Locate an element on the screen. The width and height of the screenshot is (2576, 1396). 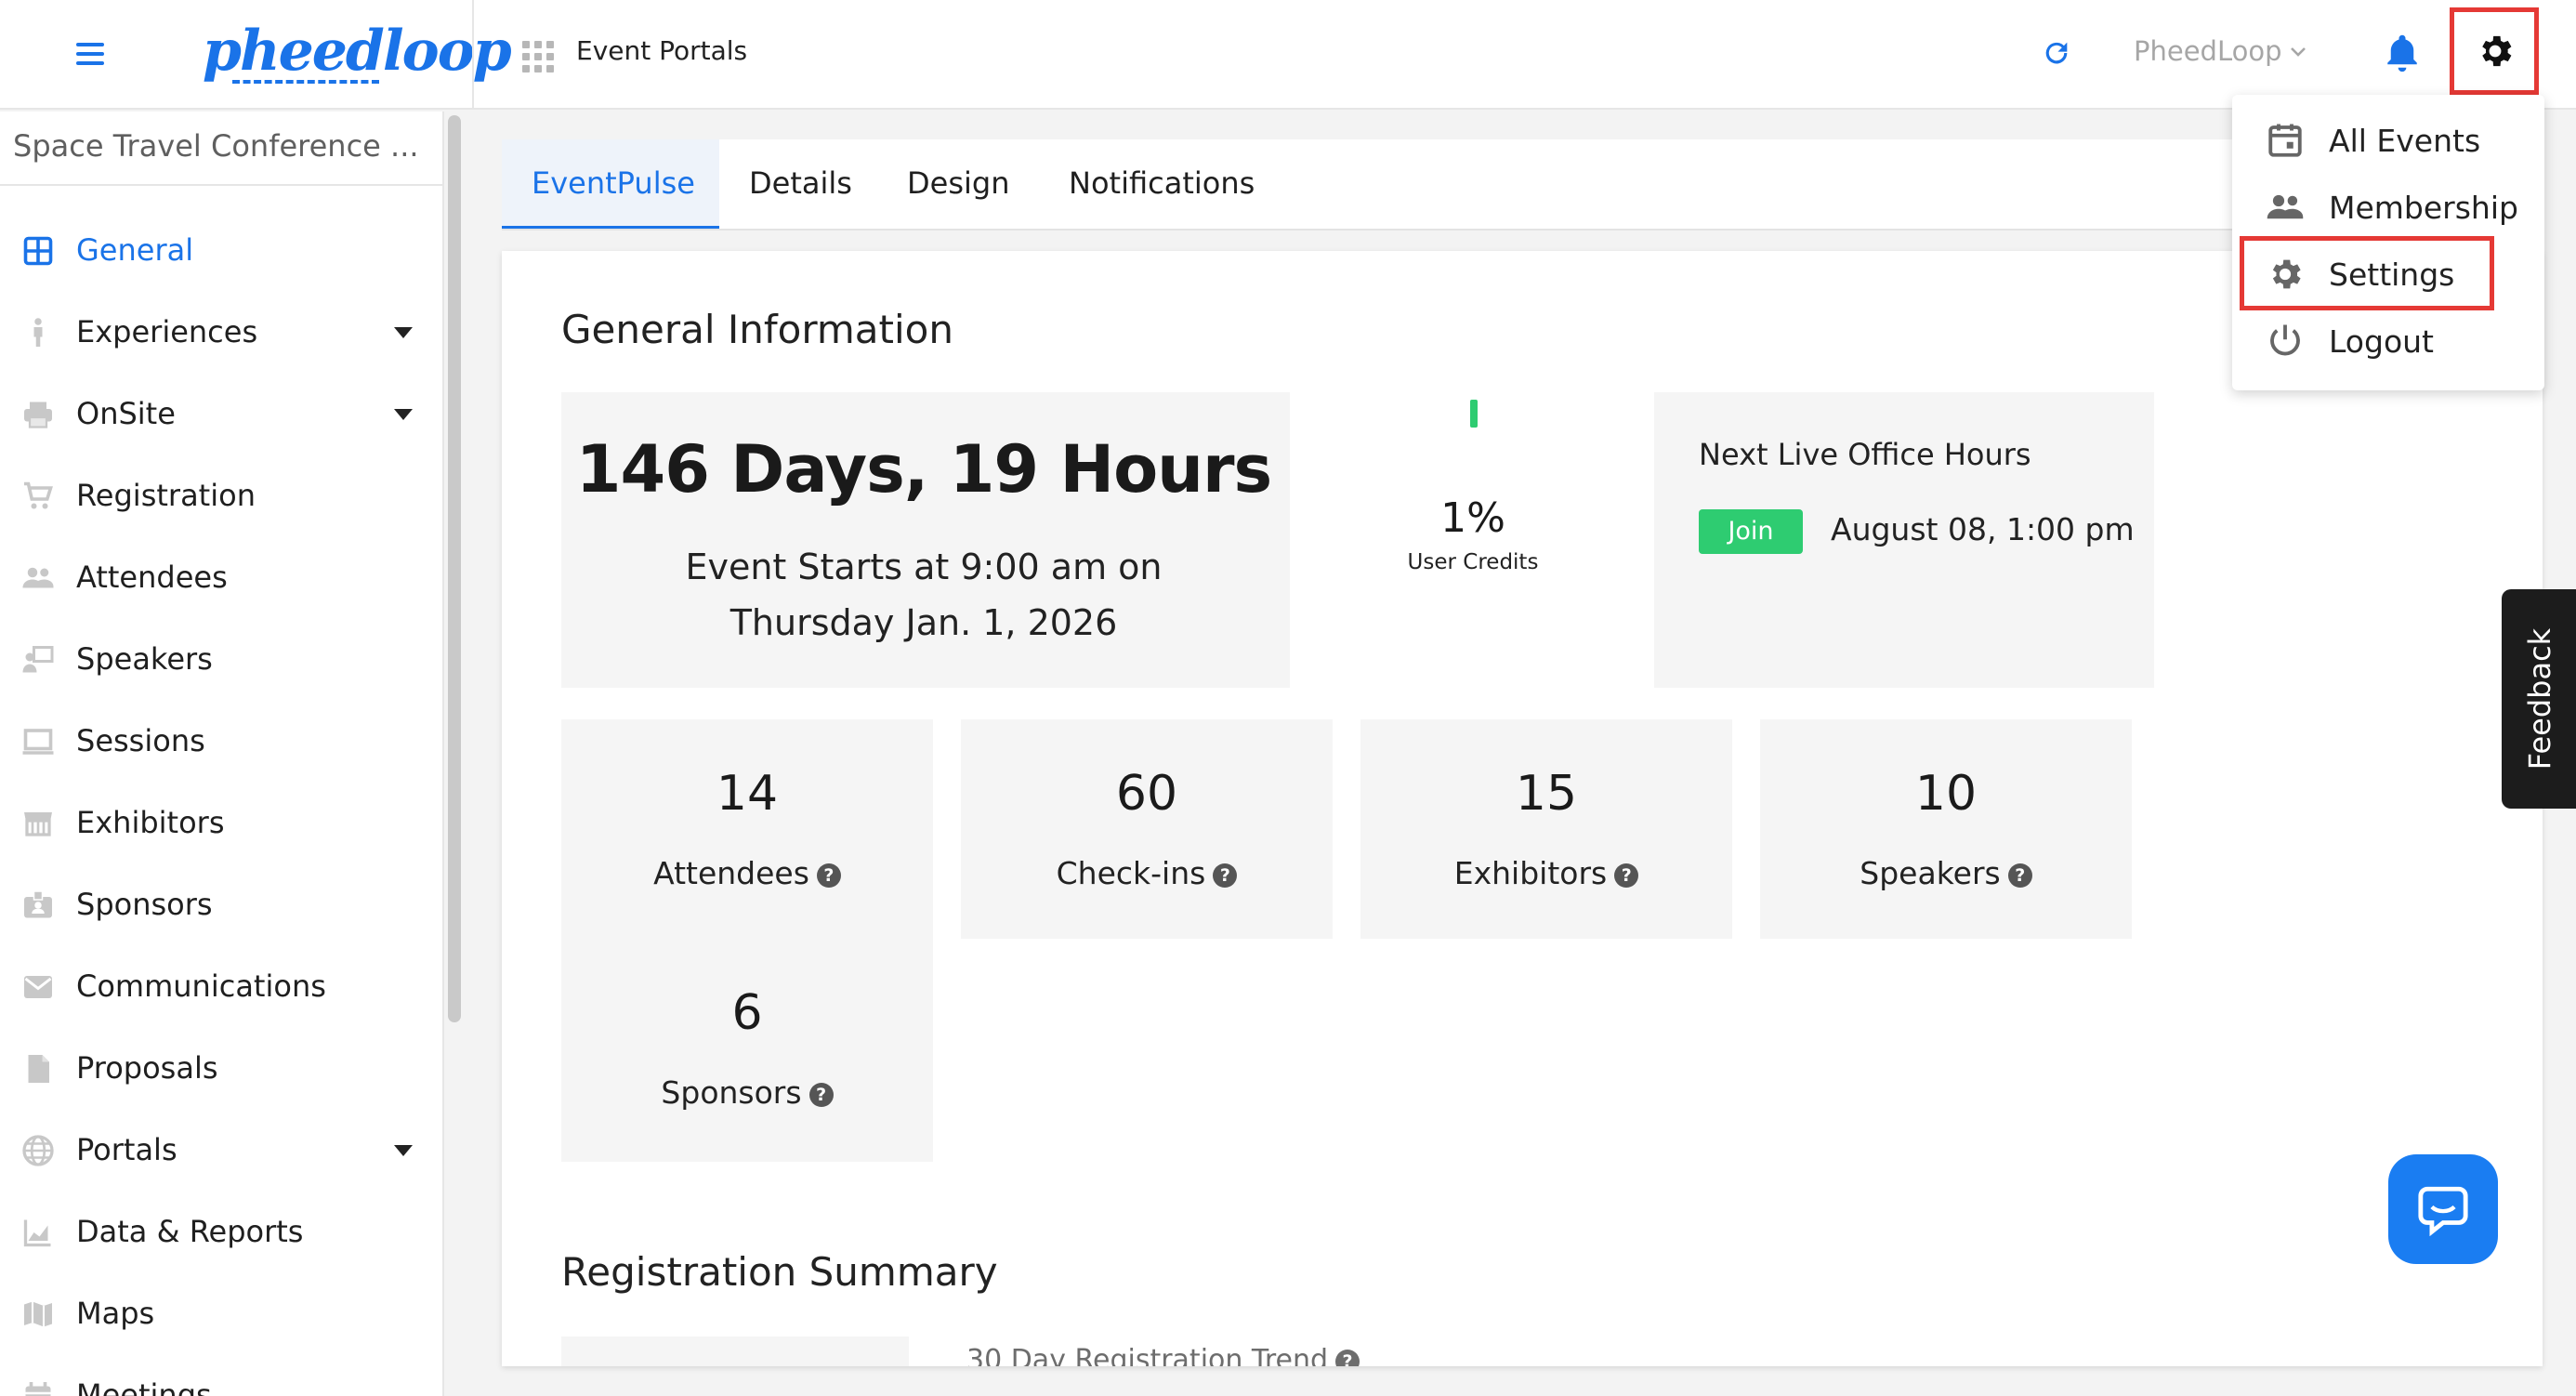
map-icon is located at coordinates (38, 1314).